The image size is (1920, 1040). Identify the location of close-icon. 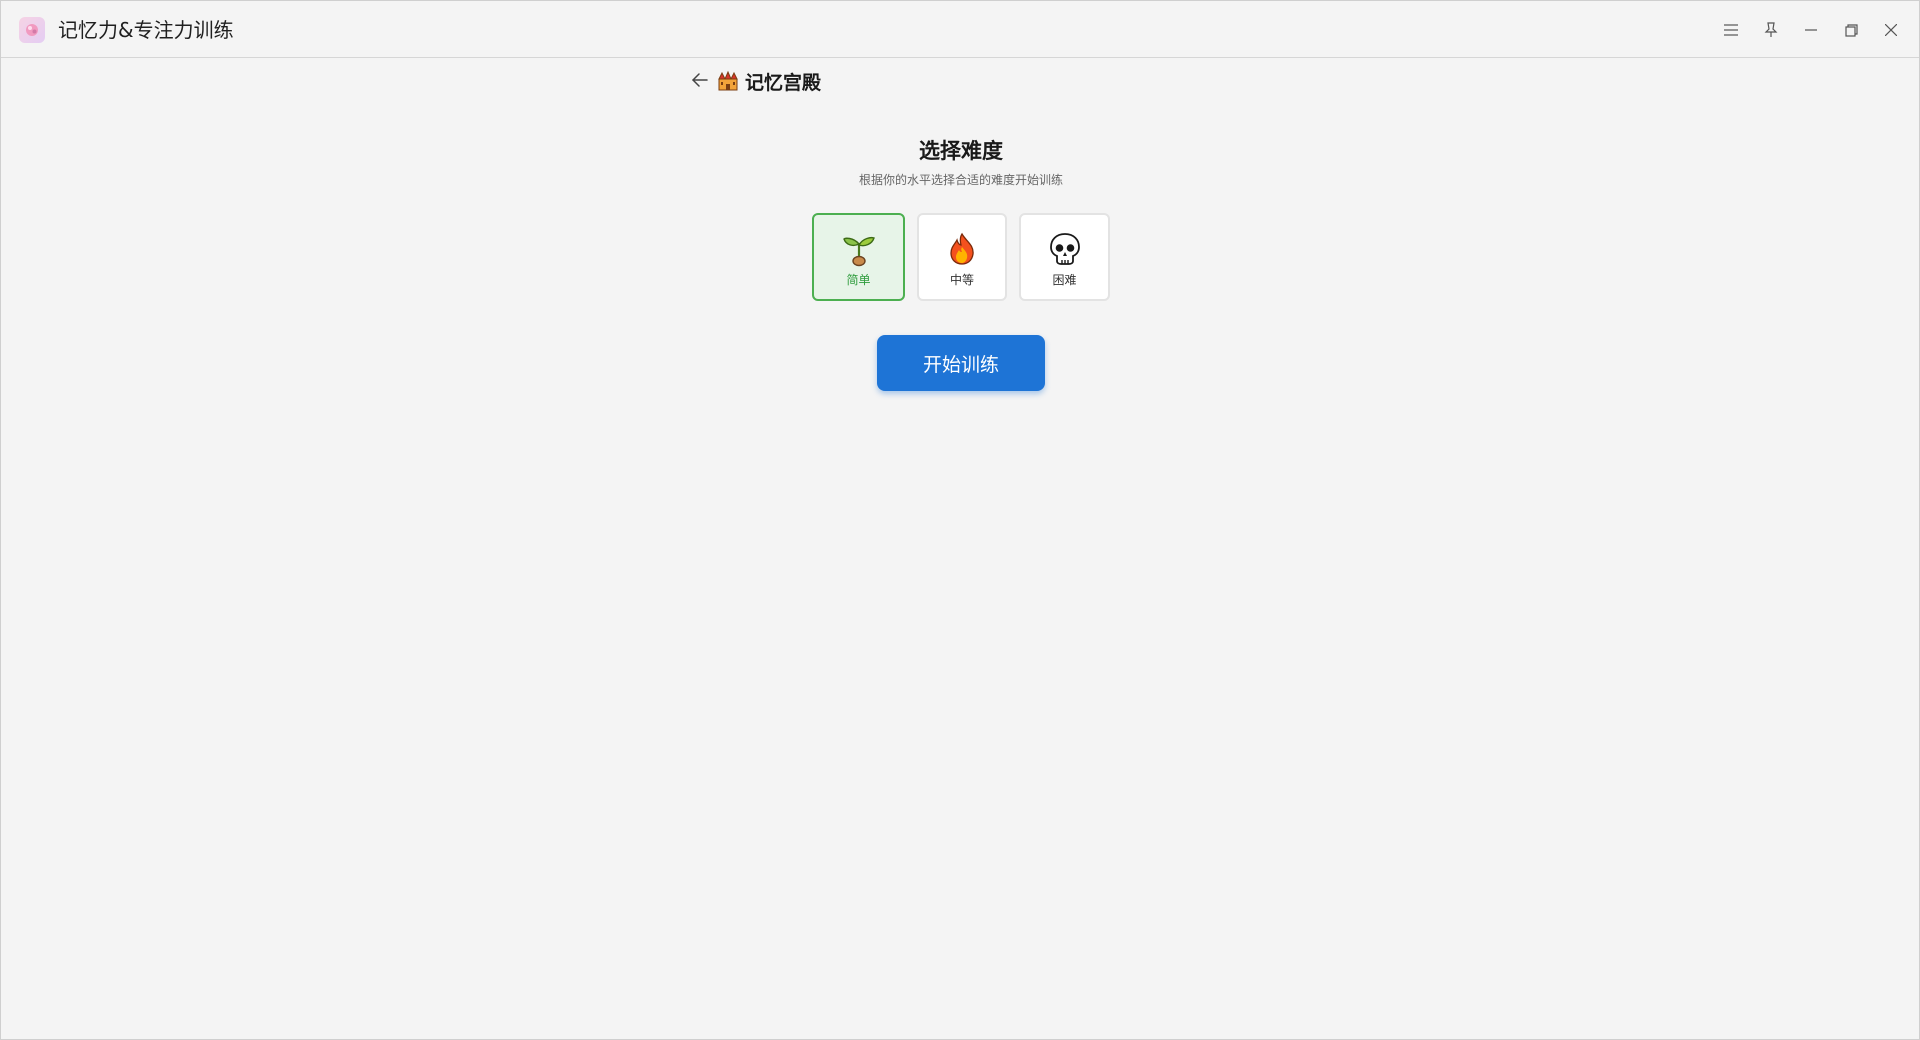
(1891, 30).